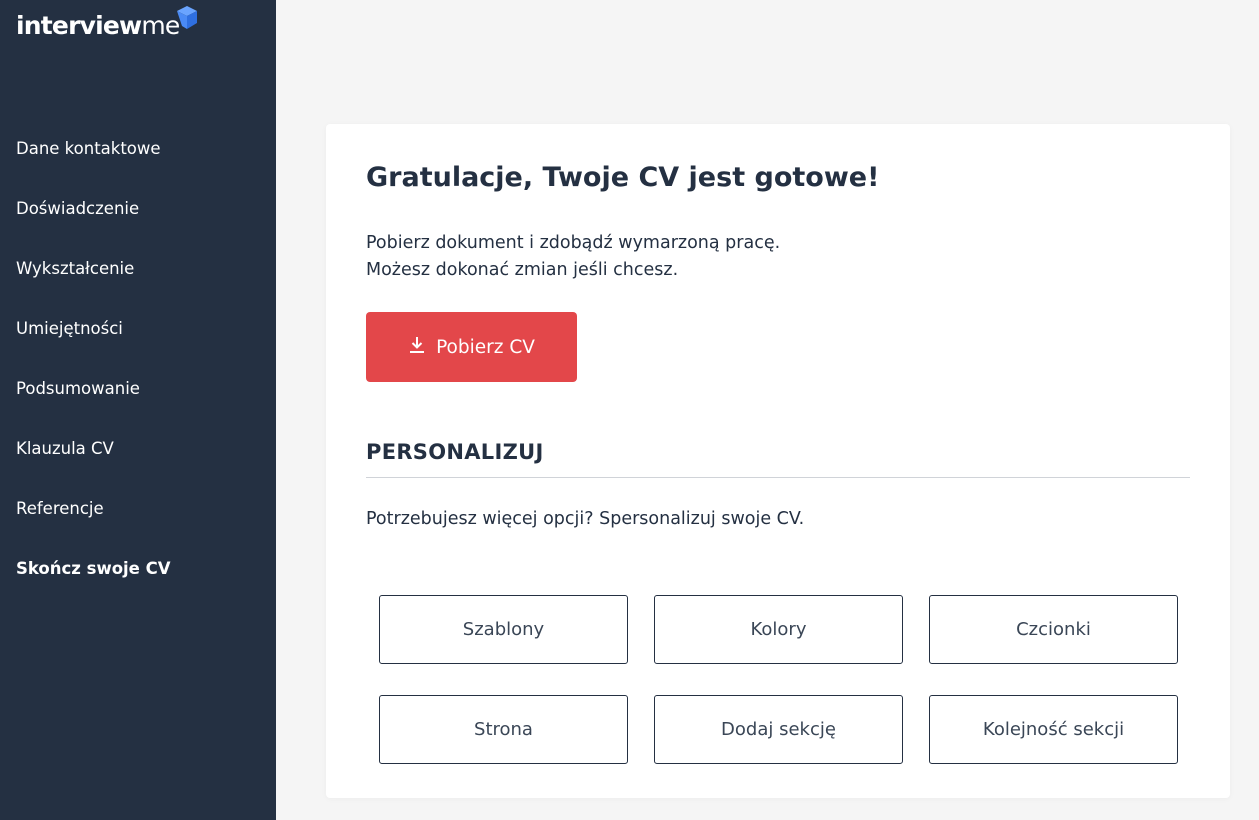  Describe the element at coordinates (138, 328) in the screenshot. I see `sidebar-item-umiejetnosci: Umiejętności` at that location.